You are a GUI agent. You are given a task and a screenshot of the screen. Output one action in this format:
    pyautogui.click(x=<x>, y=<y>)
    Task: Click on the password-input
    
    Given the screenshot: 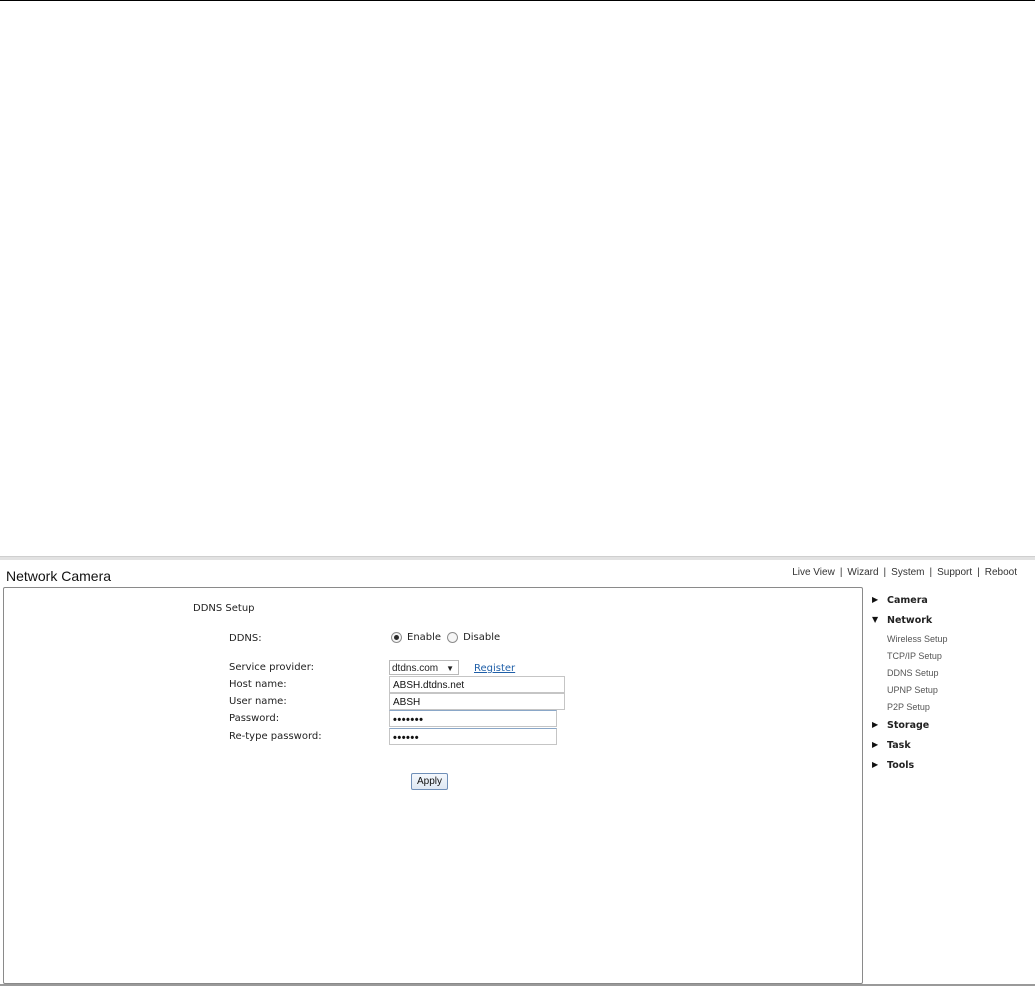 What is the action you would take?
    pyautogui.click(x=473, y=718)
    